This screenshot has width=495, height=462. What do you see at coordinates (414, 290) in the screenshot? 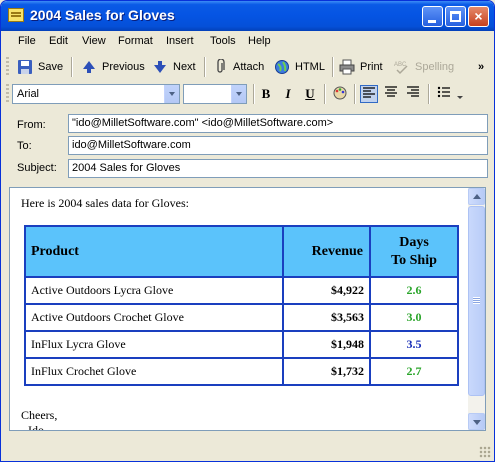
I see `days-cell: 2.6` at bounding box center [414, 290].